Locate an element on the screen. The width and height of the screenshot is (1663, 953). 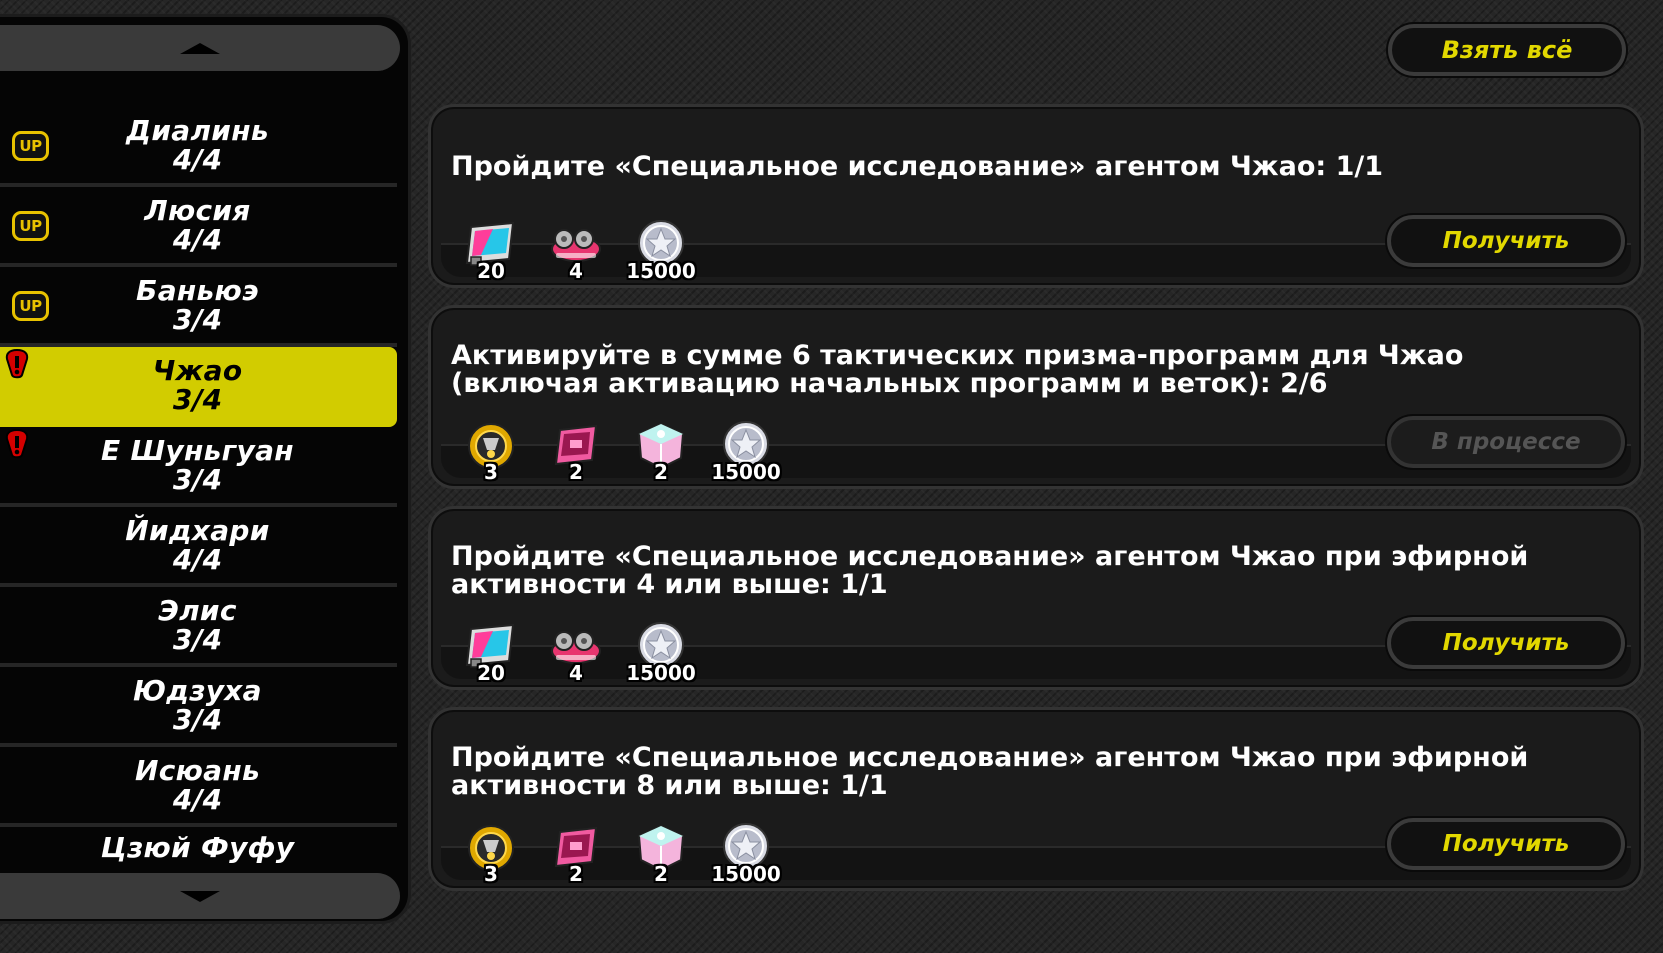
agent-name: Баньюэ is located at coordinates (197, 290).